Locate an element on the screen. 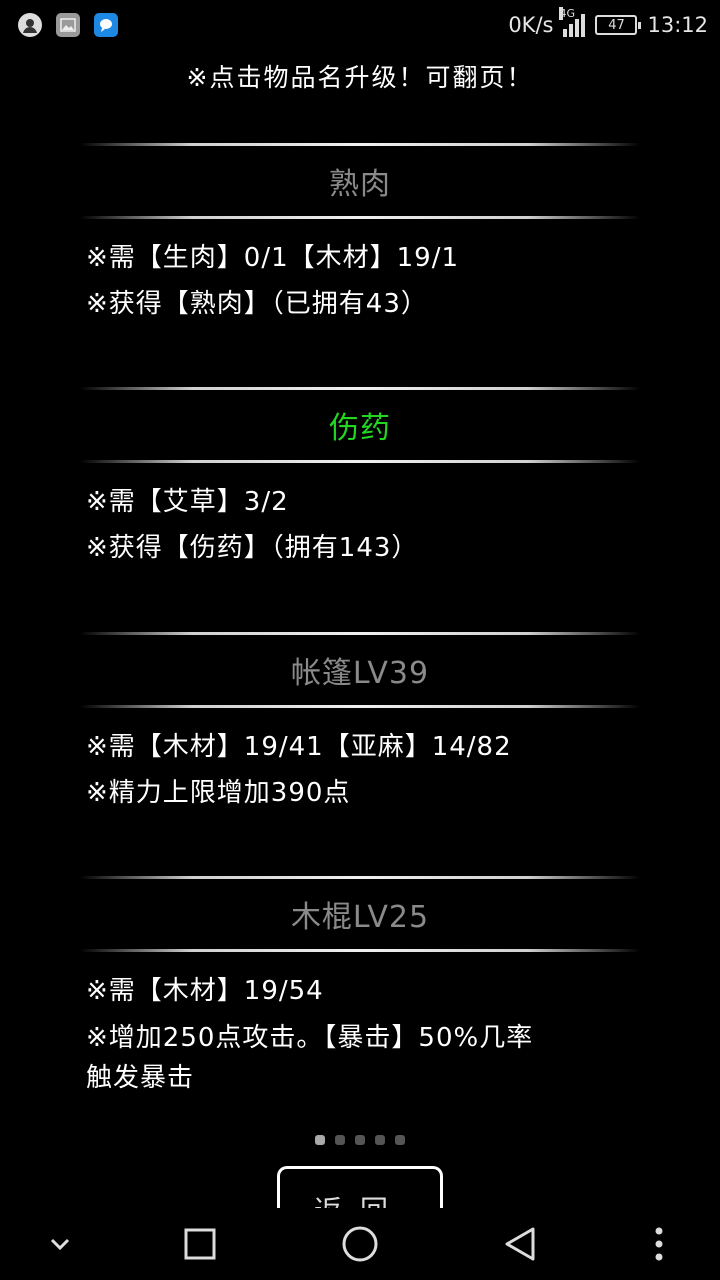  home-circle-icon is located at coordinates (360, 1244).